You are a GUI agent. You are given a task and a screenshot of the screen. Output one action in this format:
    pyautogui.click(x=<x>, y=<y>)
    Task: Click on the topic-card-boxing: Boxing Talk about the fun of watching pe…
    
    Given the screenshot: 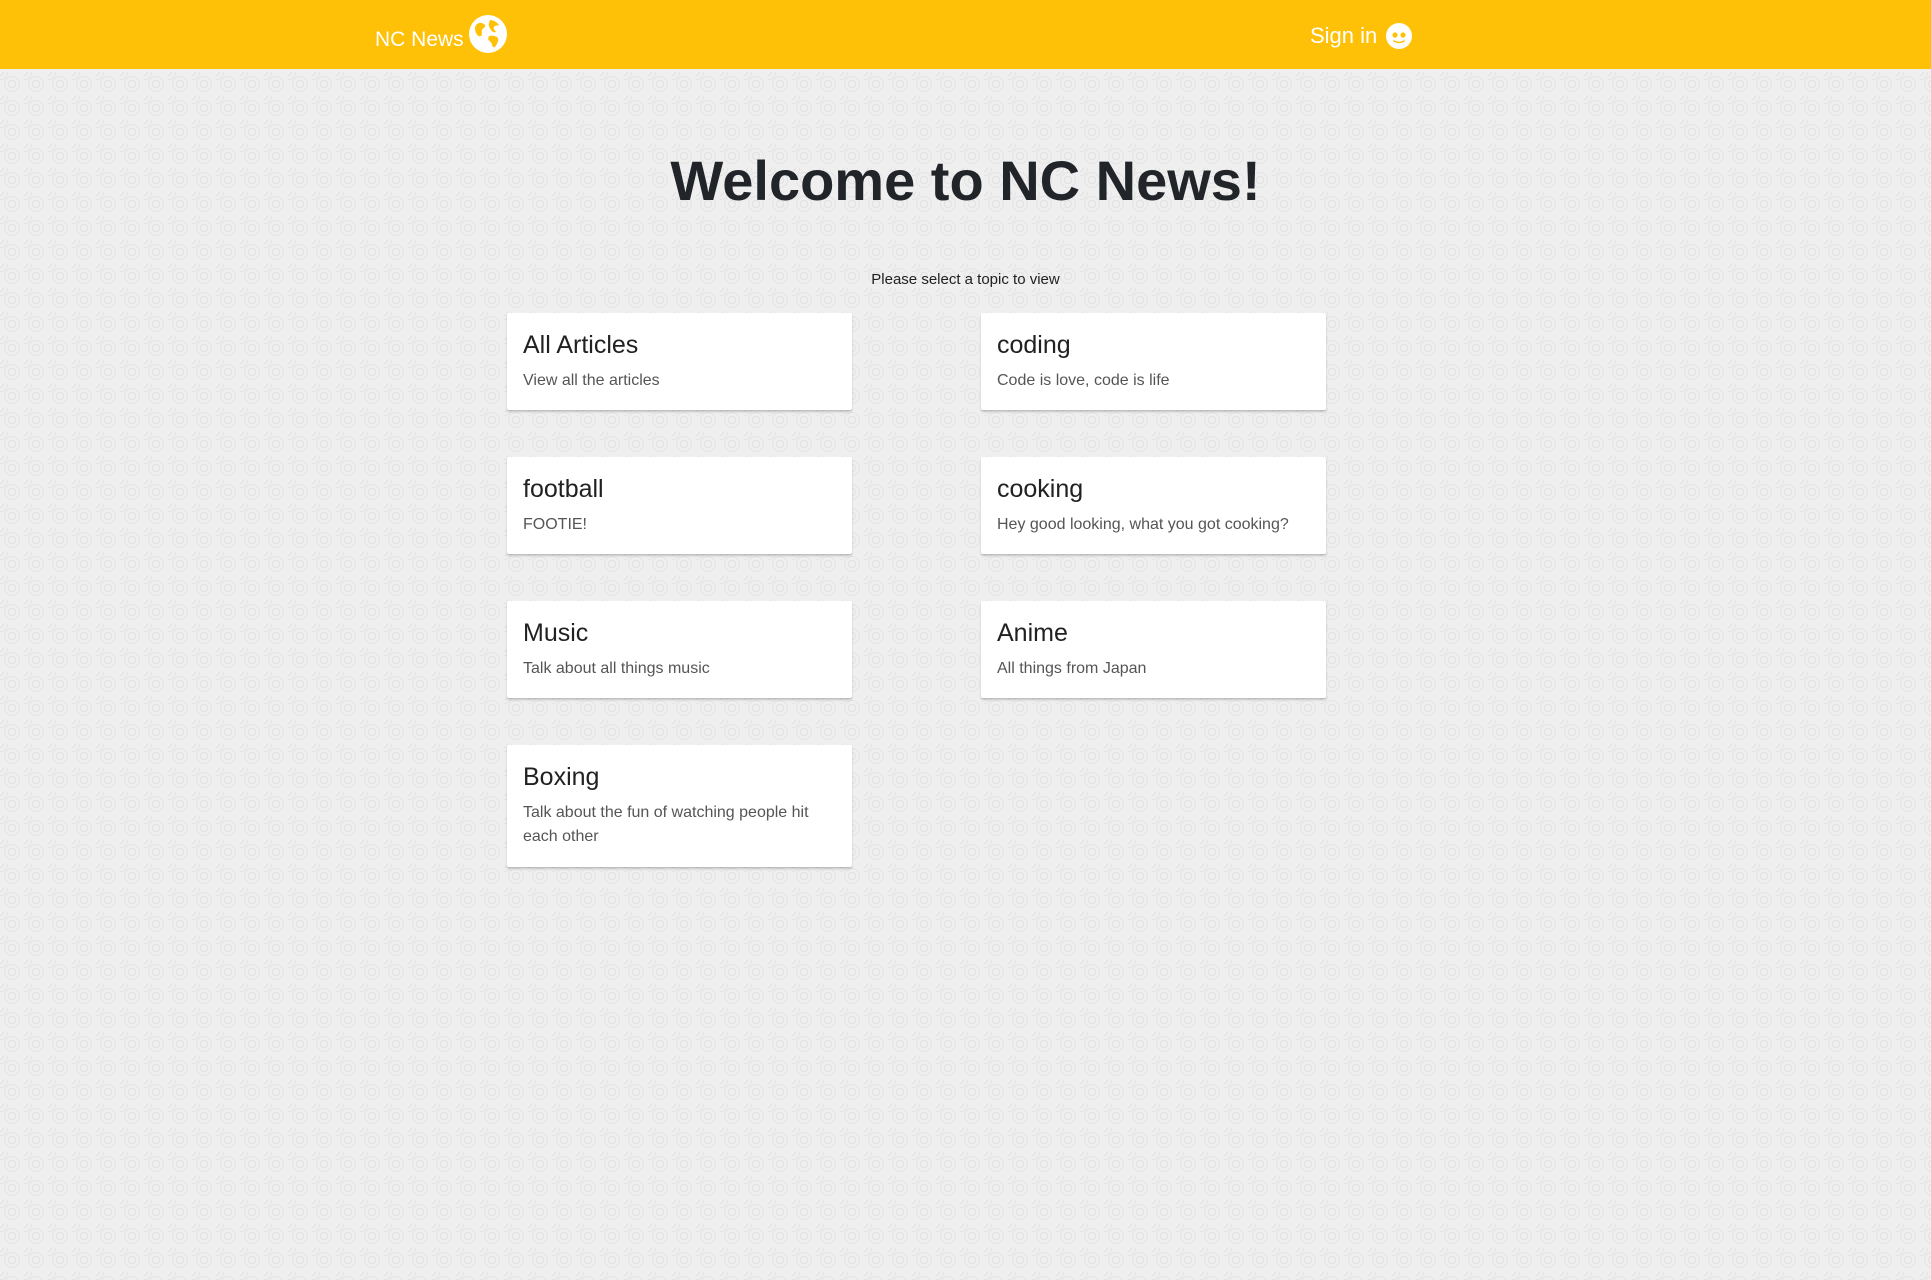 What is the action you would take?
    pyautogui.click(x=679, y=806)
    